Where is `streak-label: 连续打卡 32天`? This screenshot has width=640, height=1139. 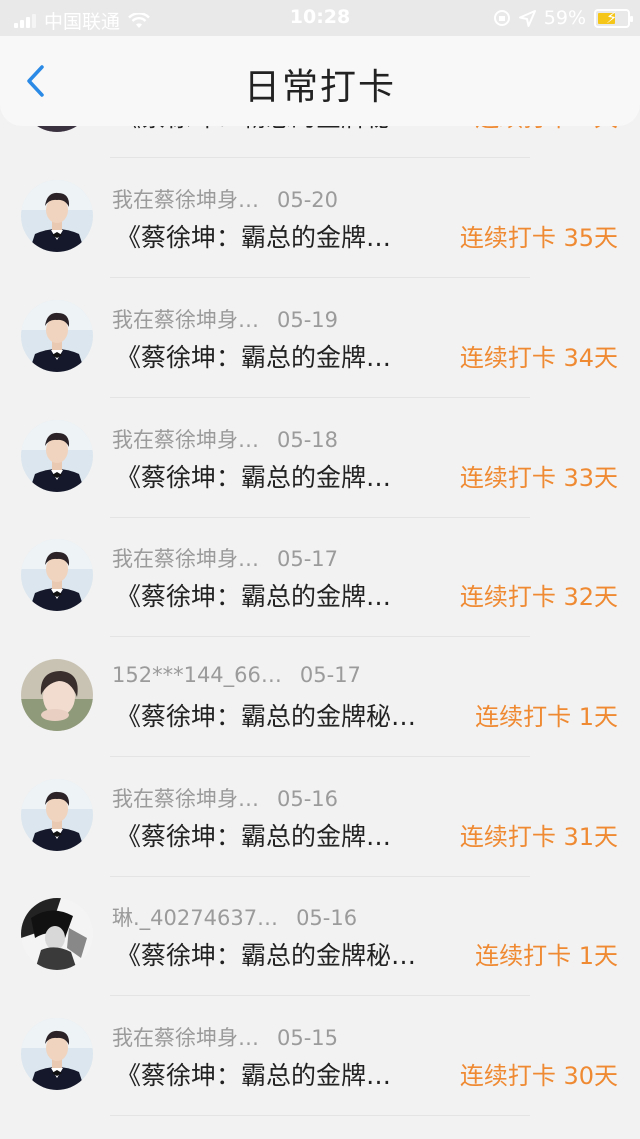
streak-label: 连续打卡 32天 is located at coordinates (538, 597).